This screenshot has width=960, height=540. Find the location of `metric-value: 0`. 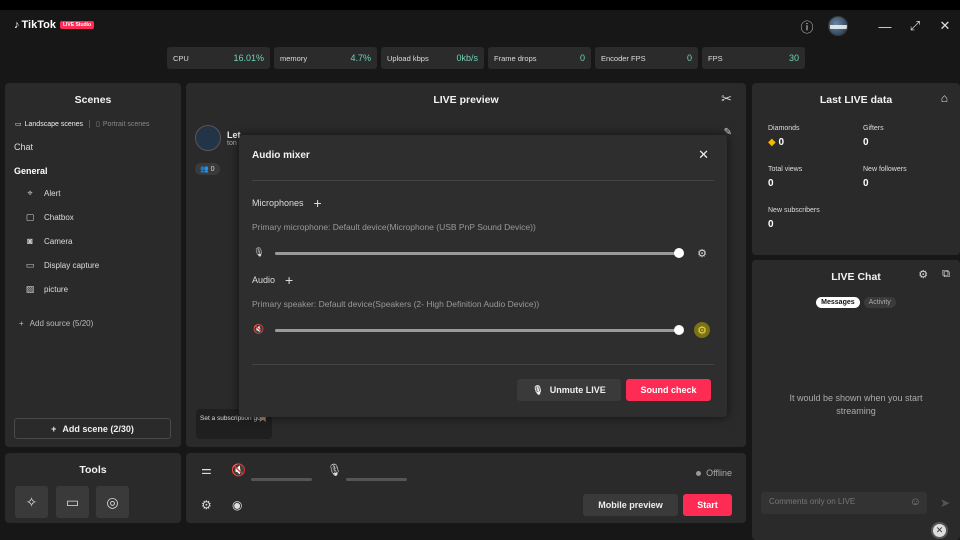

metric-value: 0 is located at coordinates (866, 183).